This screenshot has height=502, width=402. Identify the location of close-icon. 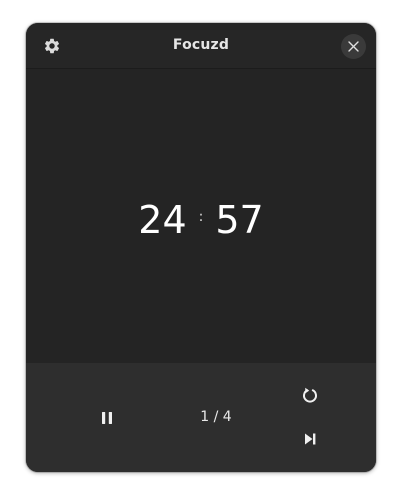
(353, 46).